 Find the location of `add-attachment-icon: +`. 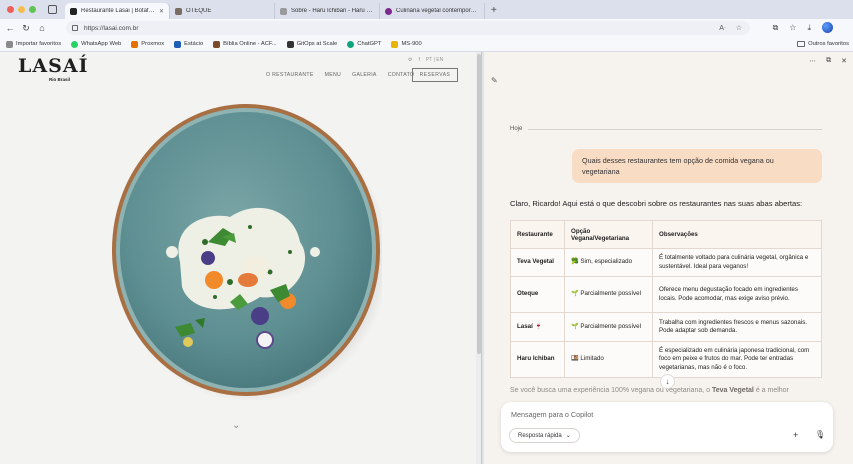

add-attachment-icon: + is located at coordinates (795, 435).